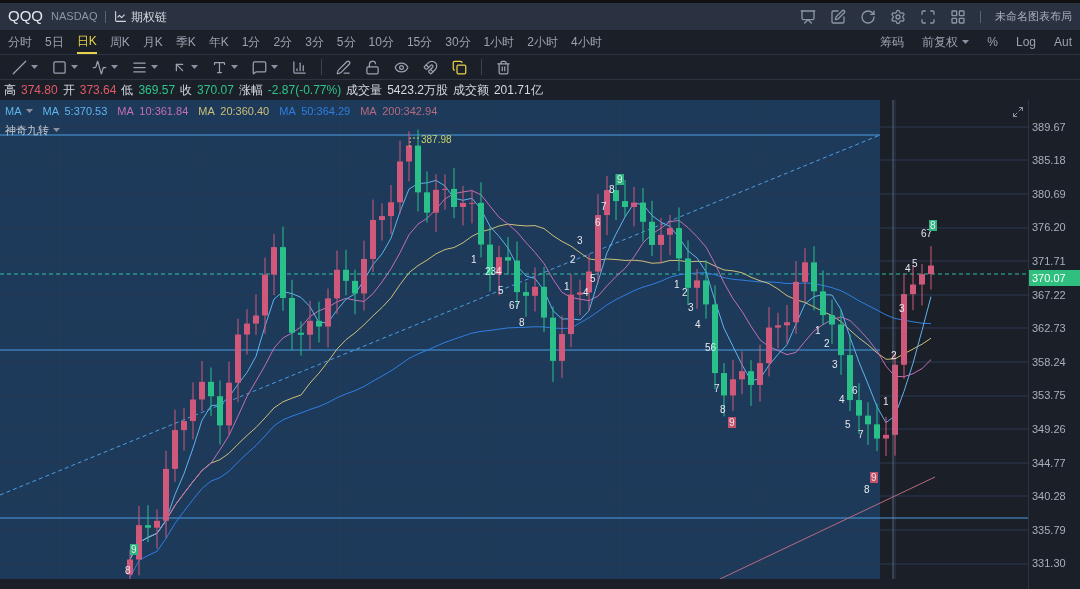 The height and width of the screenshot is (589, 1080). What do you see at coordinates (314, 42) in the screenshot?
I see `period-tab: 3分` at bounding box center [314, 42].